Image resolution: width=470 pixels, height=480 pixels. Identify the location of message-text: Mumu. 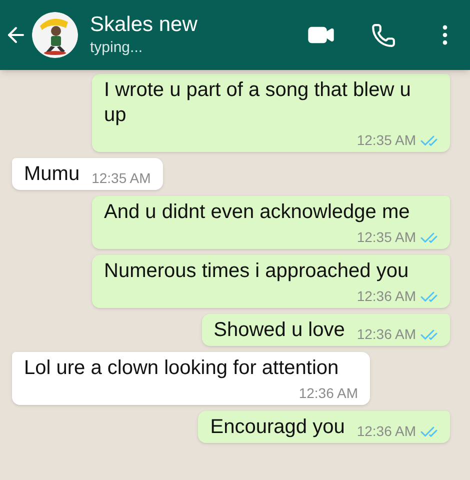
(52, 174).